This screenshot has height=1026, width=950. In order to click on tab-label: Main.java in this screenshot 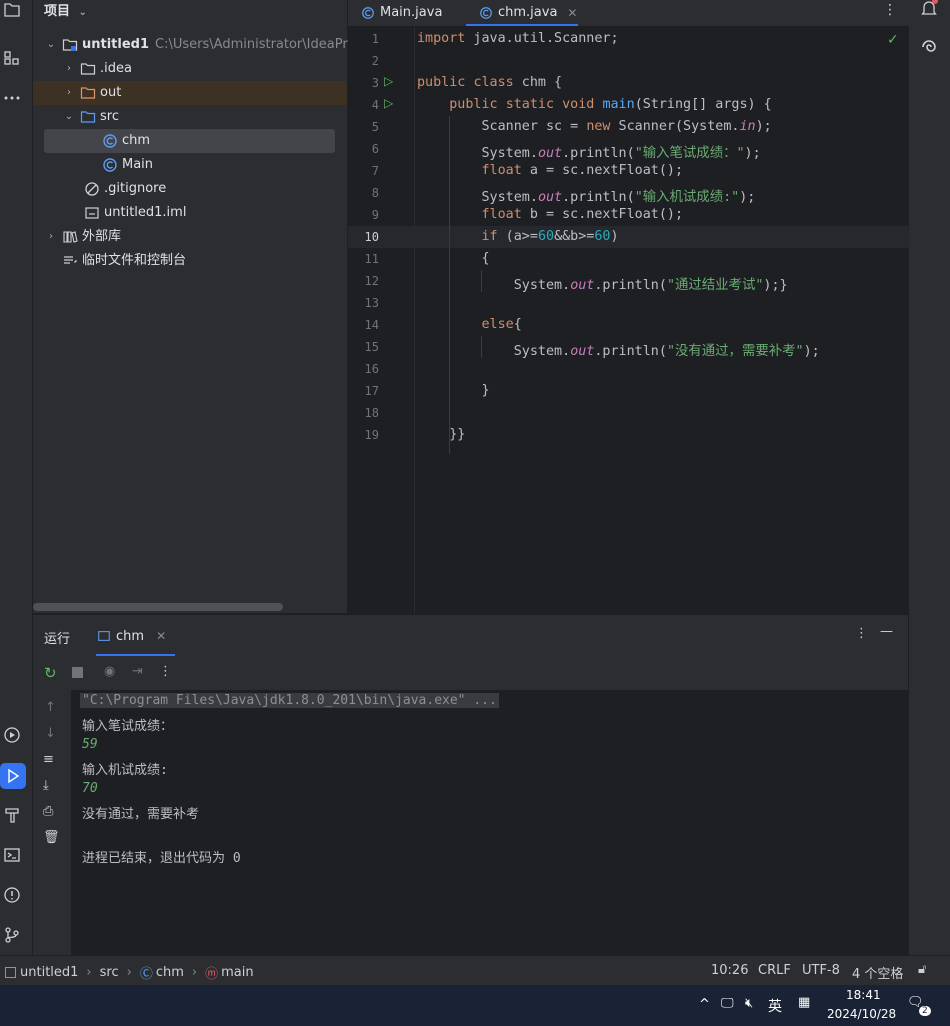, I will do `click(411, 12)`.